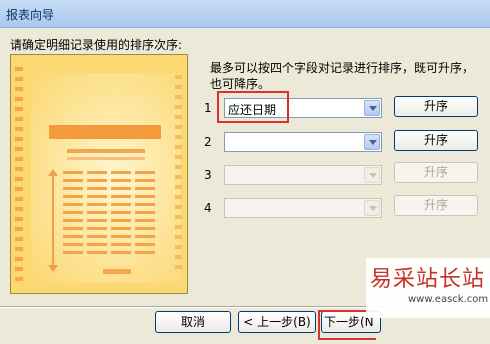 This screenshot has width=490, height=344. I want to click on sort-index-1: 1, so click(208, 108).